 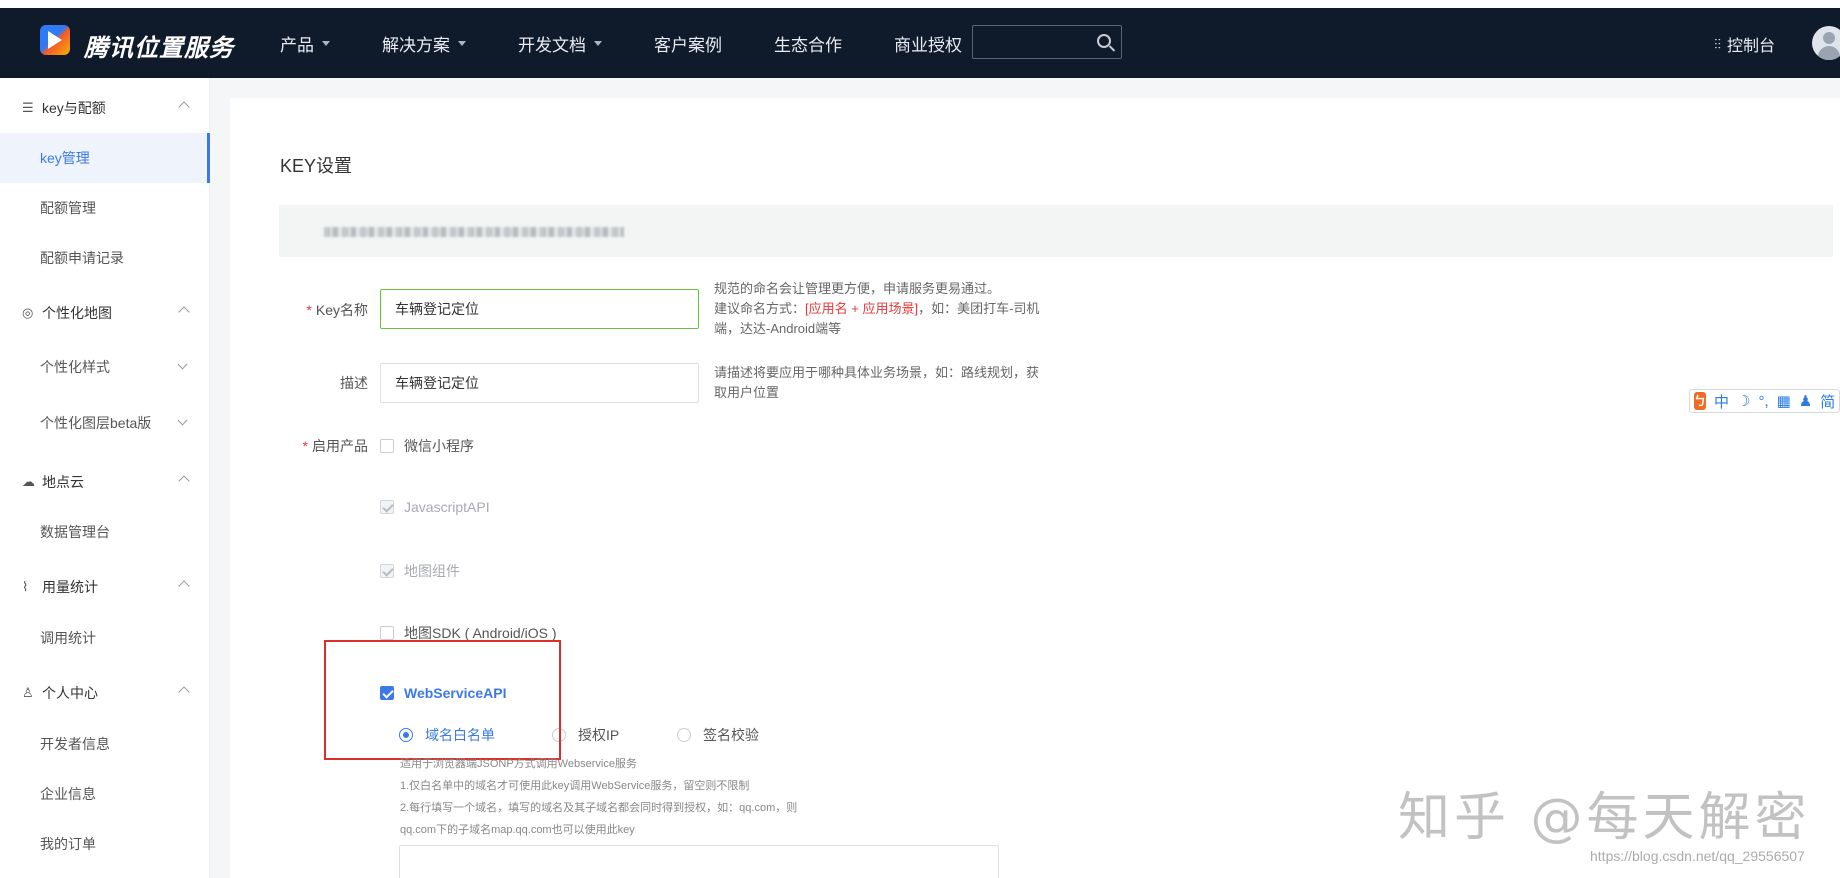 What do you see at coordinates (1721, 401) in the screenshot?
I see `ime-mode-icon: 中` at bounding box center [1721, 401].